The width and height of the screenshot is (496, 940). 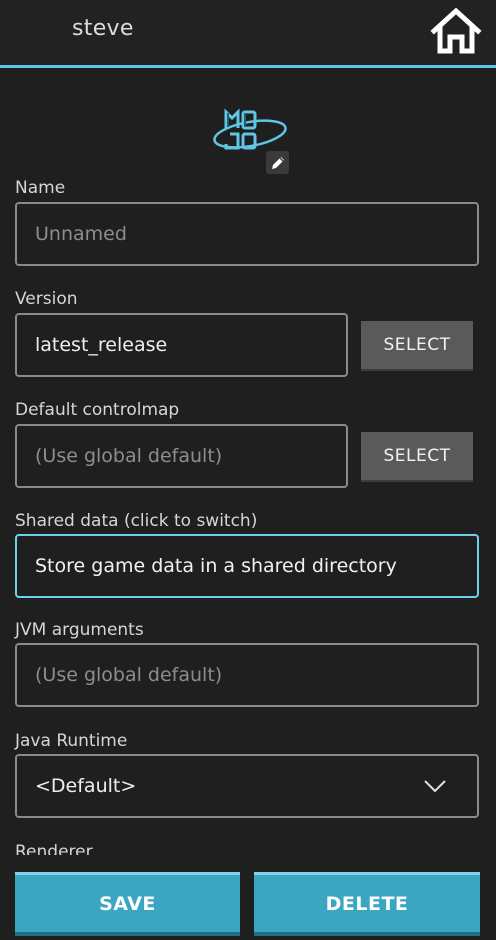 I want to click on jvm-args-label: JVM arguments, so click(x=79, y=630).